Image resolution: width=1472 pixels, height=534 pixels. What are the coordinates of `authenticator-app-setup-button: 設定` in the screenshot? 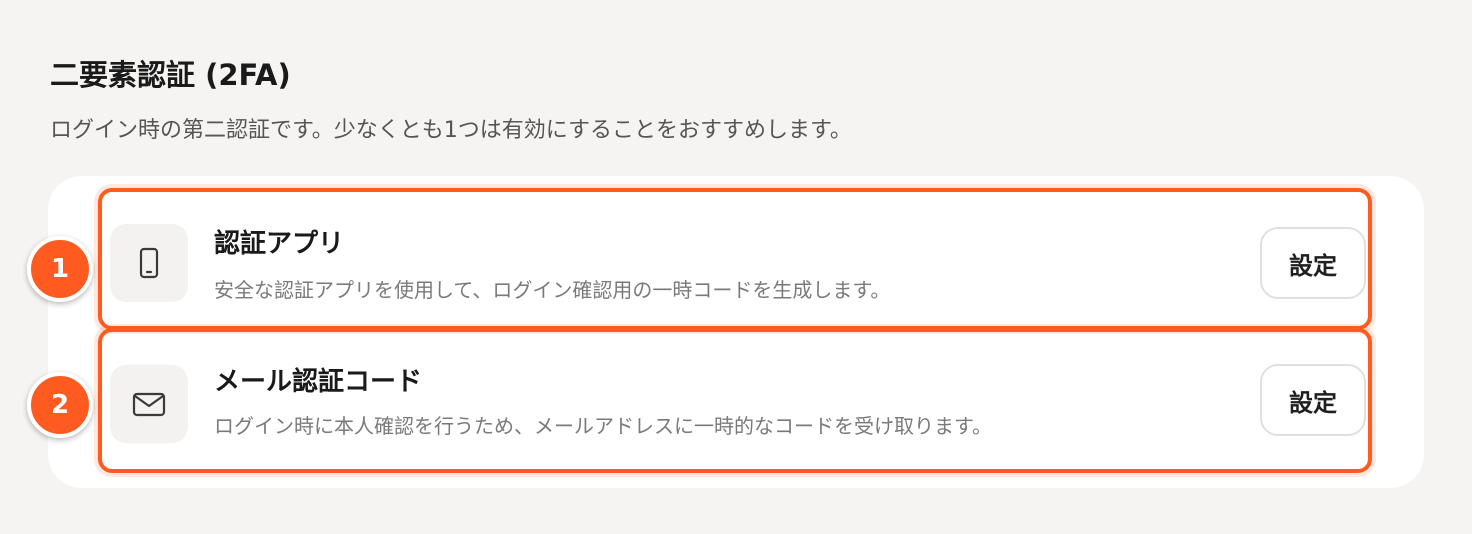 It's located at (1313, 263).